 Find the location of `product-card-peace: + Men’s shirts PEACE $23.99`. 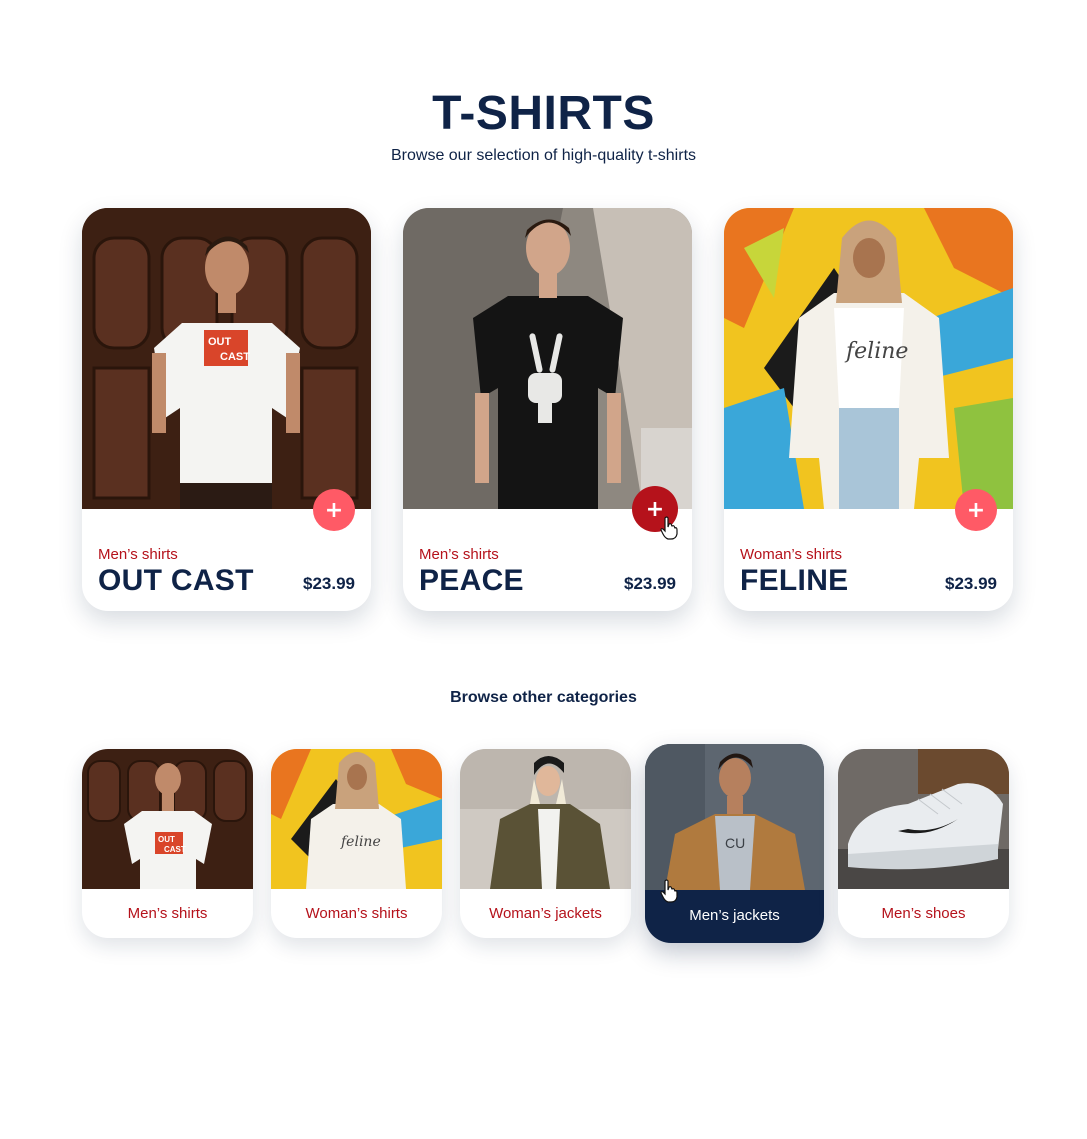

product-card-peace: + Men’s shirts PEACE $23.99 is located at coordinates (547, 409).